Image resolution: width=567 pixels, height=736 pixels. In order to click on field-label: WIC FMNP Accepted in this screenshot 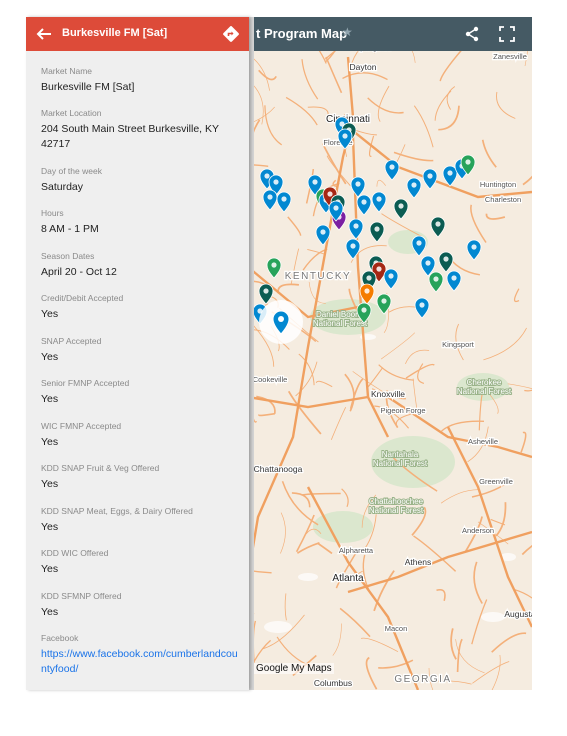, I will do `click(81, 426)`.